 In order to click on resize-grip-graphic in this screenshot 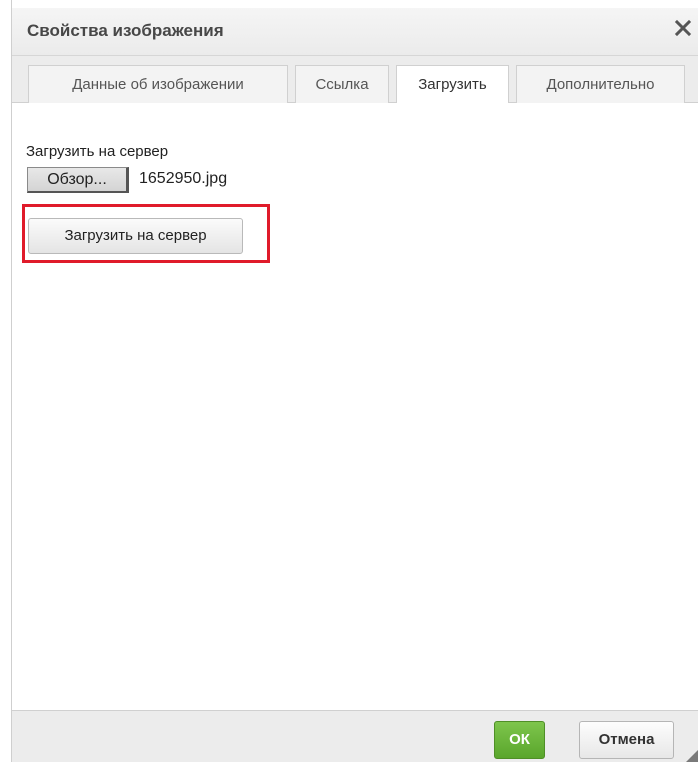, I will do `click(692, 756)`.